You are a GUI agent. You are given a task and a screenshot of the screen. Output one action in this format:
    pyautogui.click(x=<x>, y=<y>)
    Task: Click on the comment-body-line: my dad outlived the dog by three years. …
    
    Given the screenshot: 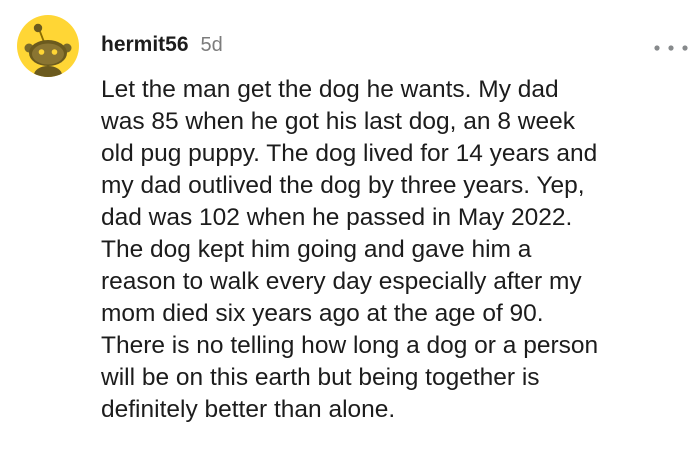 What is the action you would take?
    pyautogui.click(x=343, y=185)
    